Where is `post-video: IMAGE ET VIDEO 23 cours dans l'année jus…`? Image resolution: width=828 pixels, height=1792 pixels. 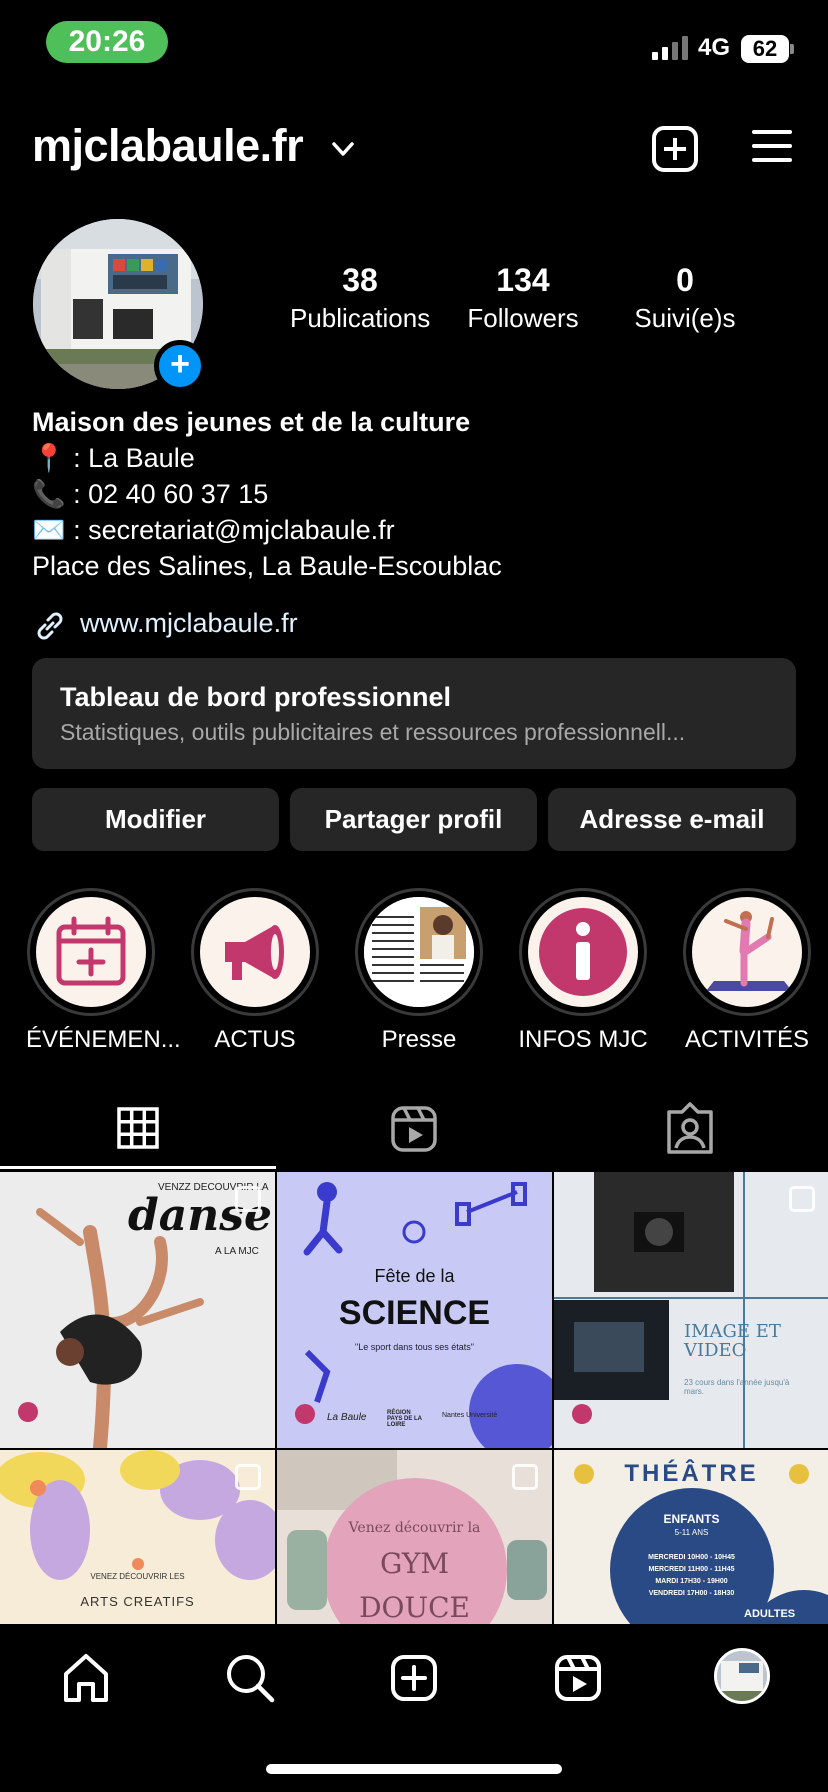 post-video: IMAGE ET VIDEO 23 cours dans l'année jus… is located at coordinates (691, 1310).